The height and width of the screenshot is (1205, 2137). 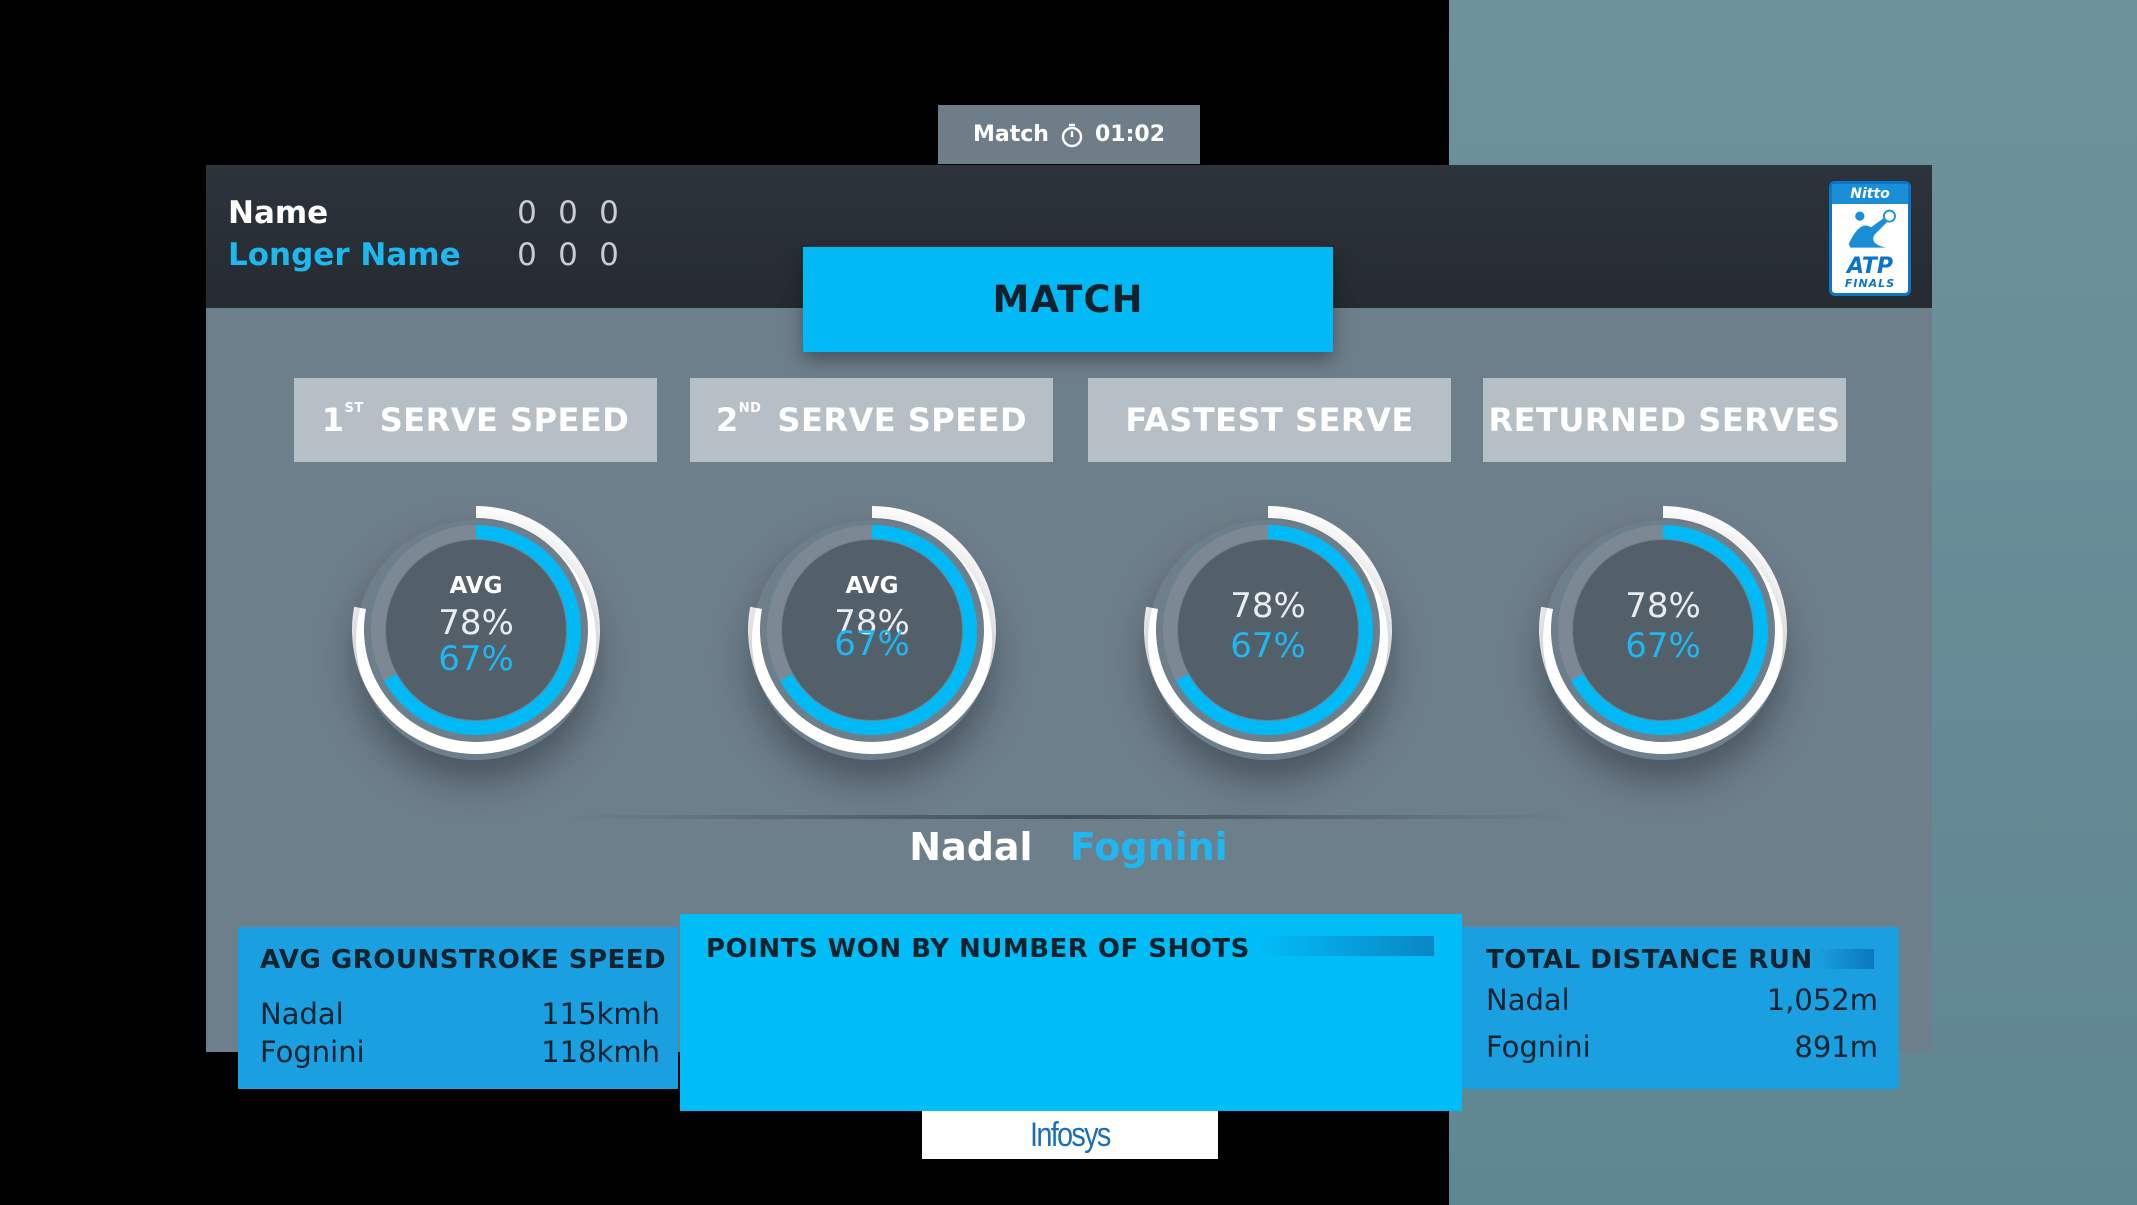 I want to click on tennis-player-icon, so click(x=1872, y=228).